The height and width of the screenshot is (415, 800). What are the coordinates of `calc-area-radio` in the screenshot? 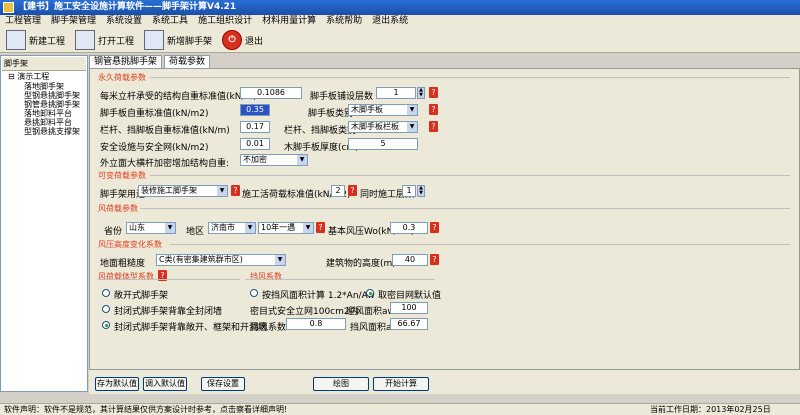 It's located at (254, 293).